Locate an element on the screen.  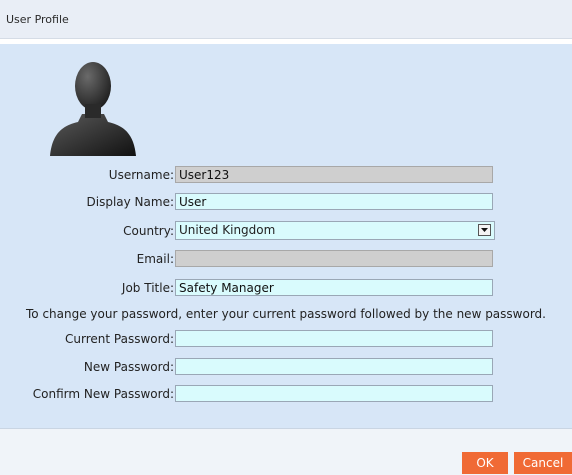
new-password-label: New Password: is located at coordinates (128, 367).